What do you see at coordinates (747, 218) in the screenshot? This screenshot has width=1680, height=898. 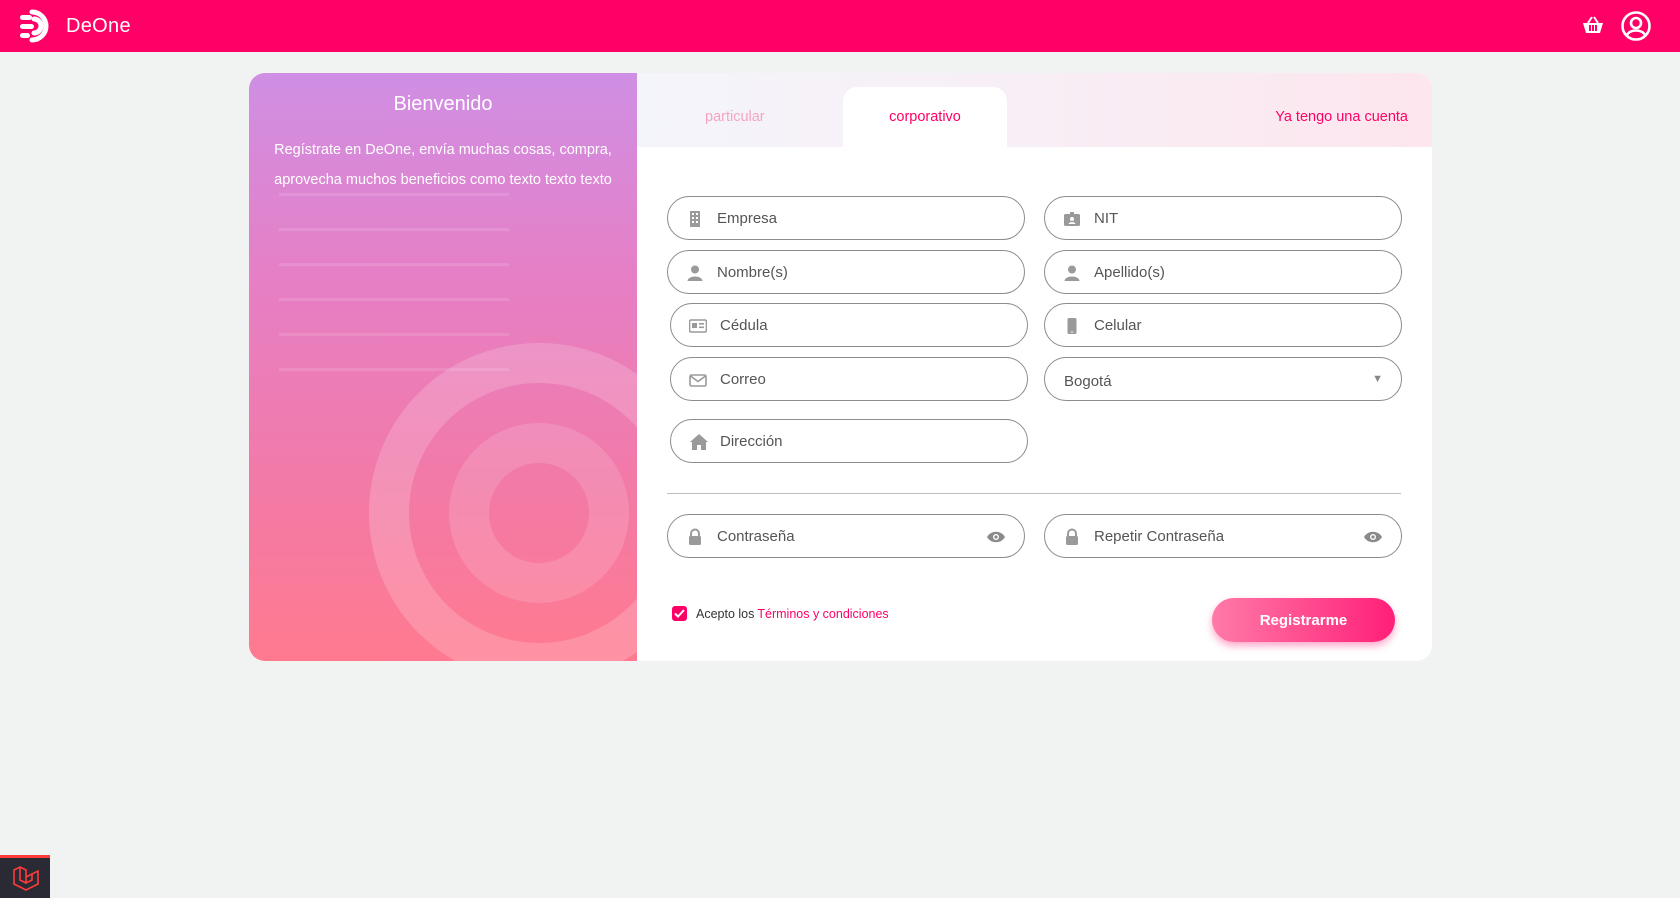 I see `empresa-placeholder: Empresa` at bounding box center [747, 218].